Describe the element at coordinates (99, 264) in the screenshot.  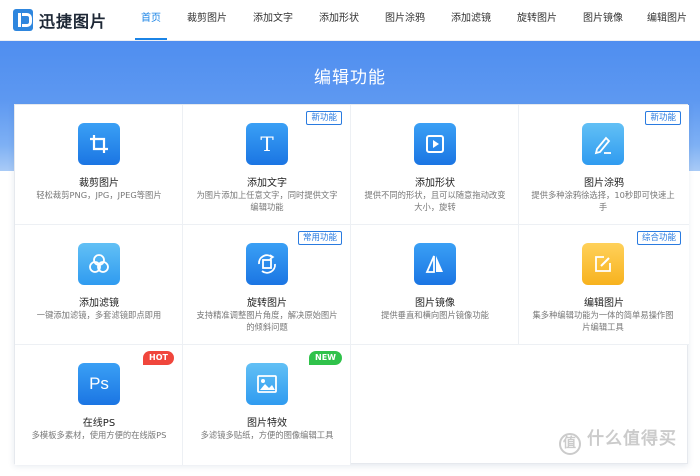
I see `filter-icon` at that location.